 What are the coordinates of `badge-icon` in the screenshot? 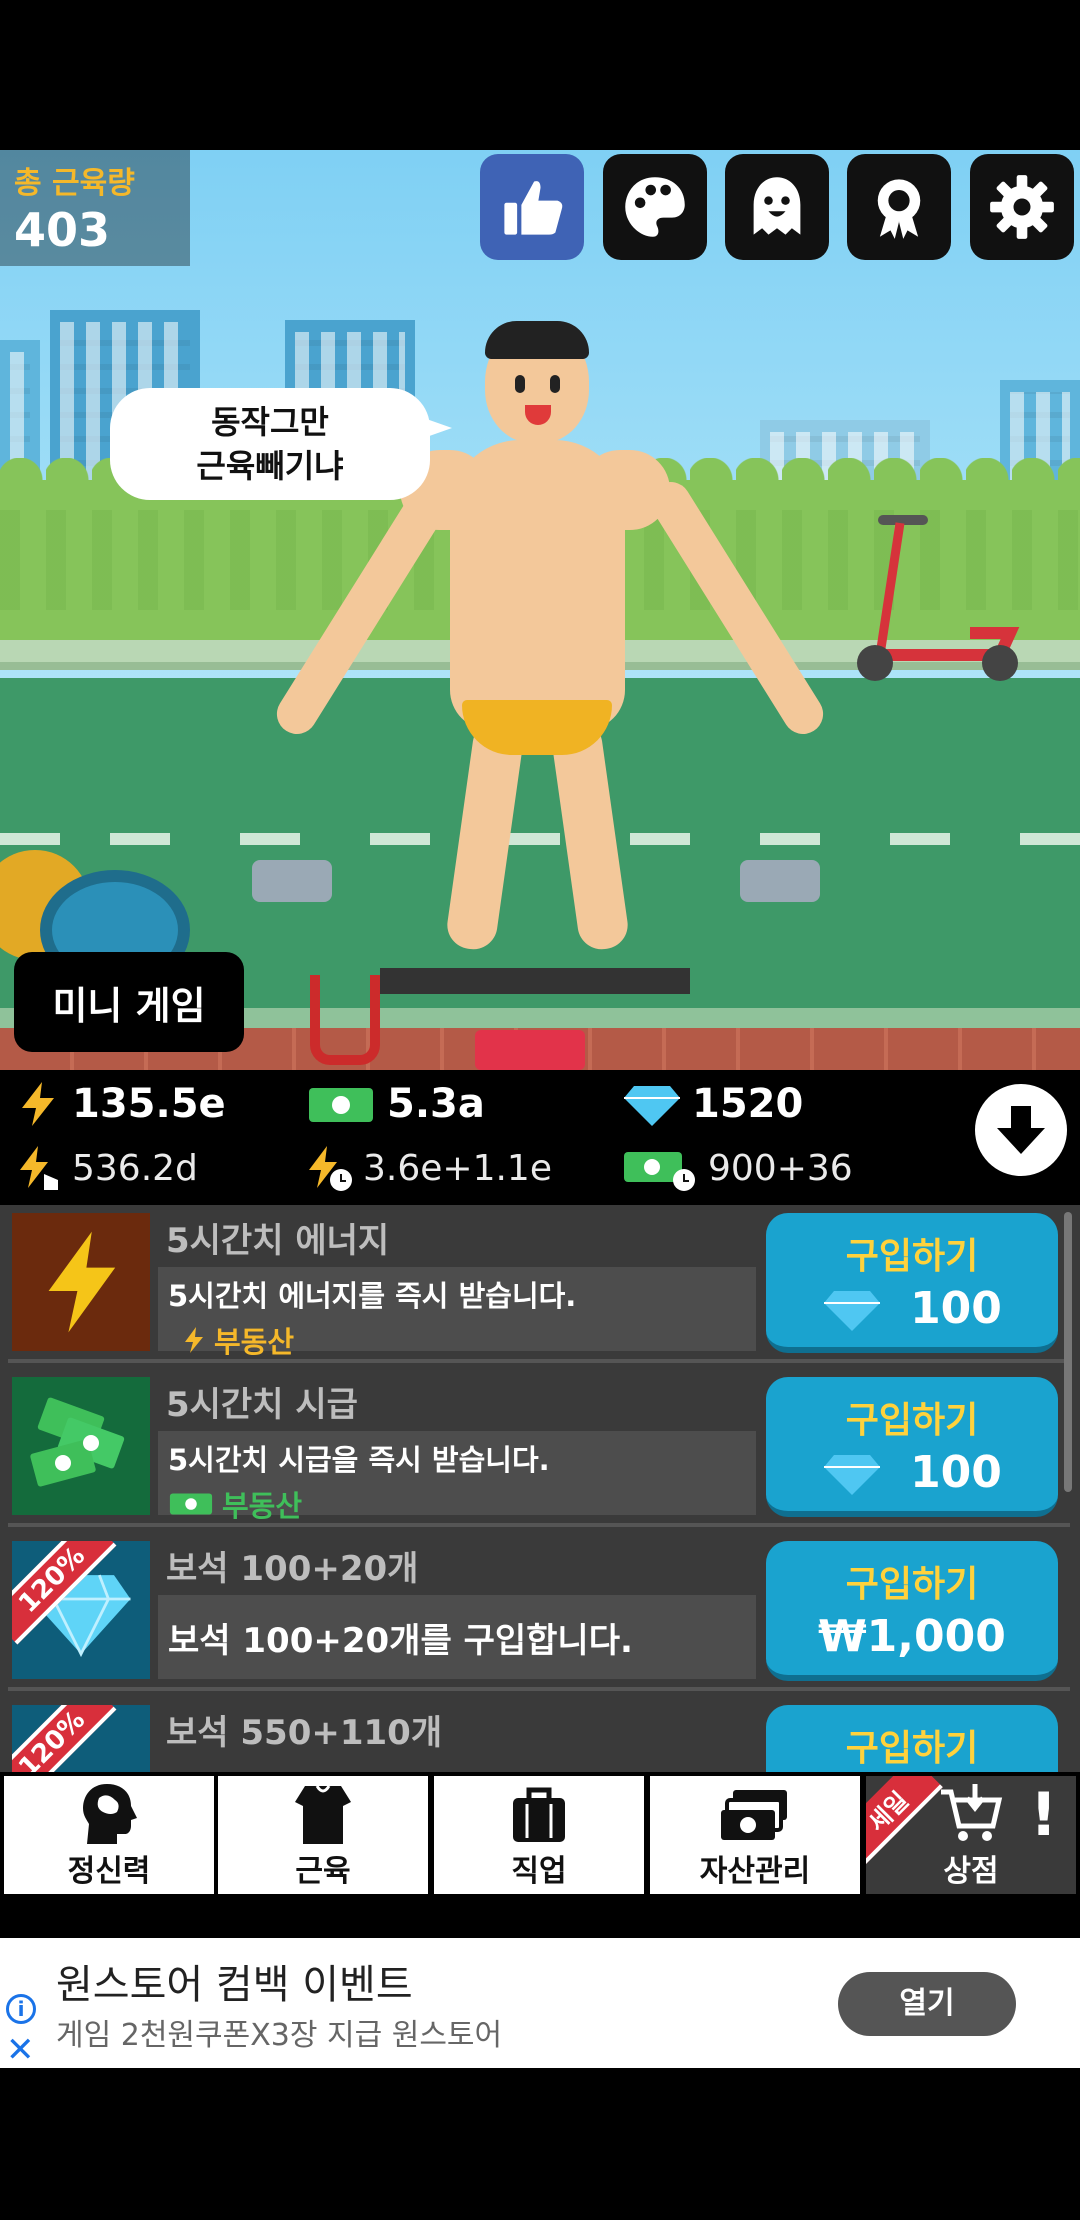 It's located at (899, 209).